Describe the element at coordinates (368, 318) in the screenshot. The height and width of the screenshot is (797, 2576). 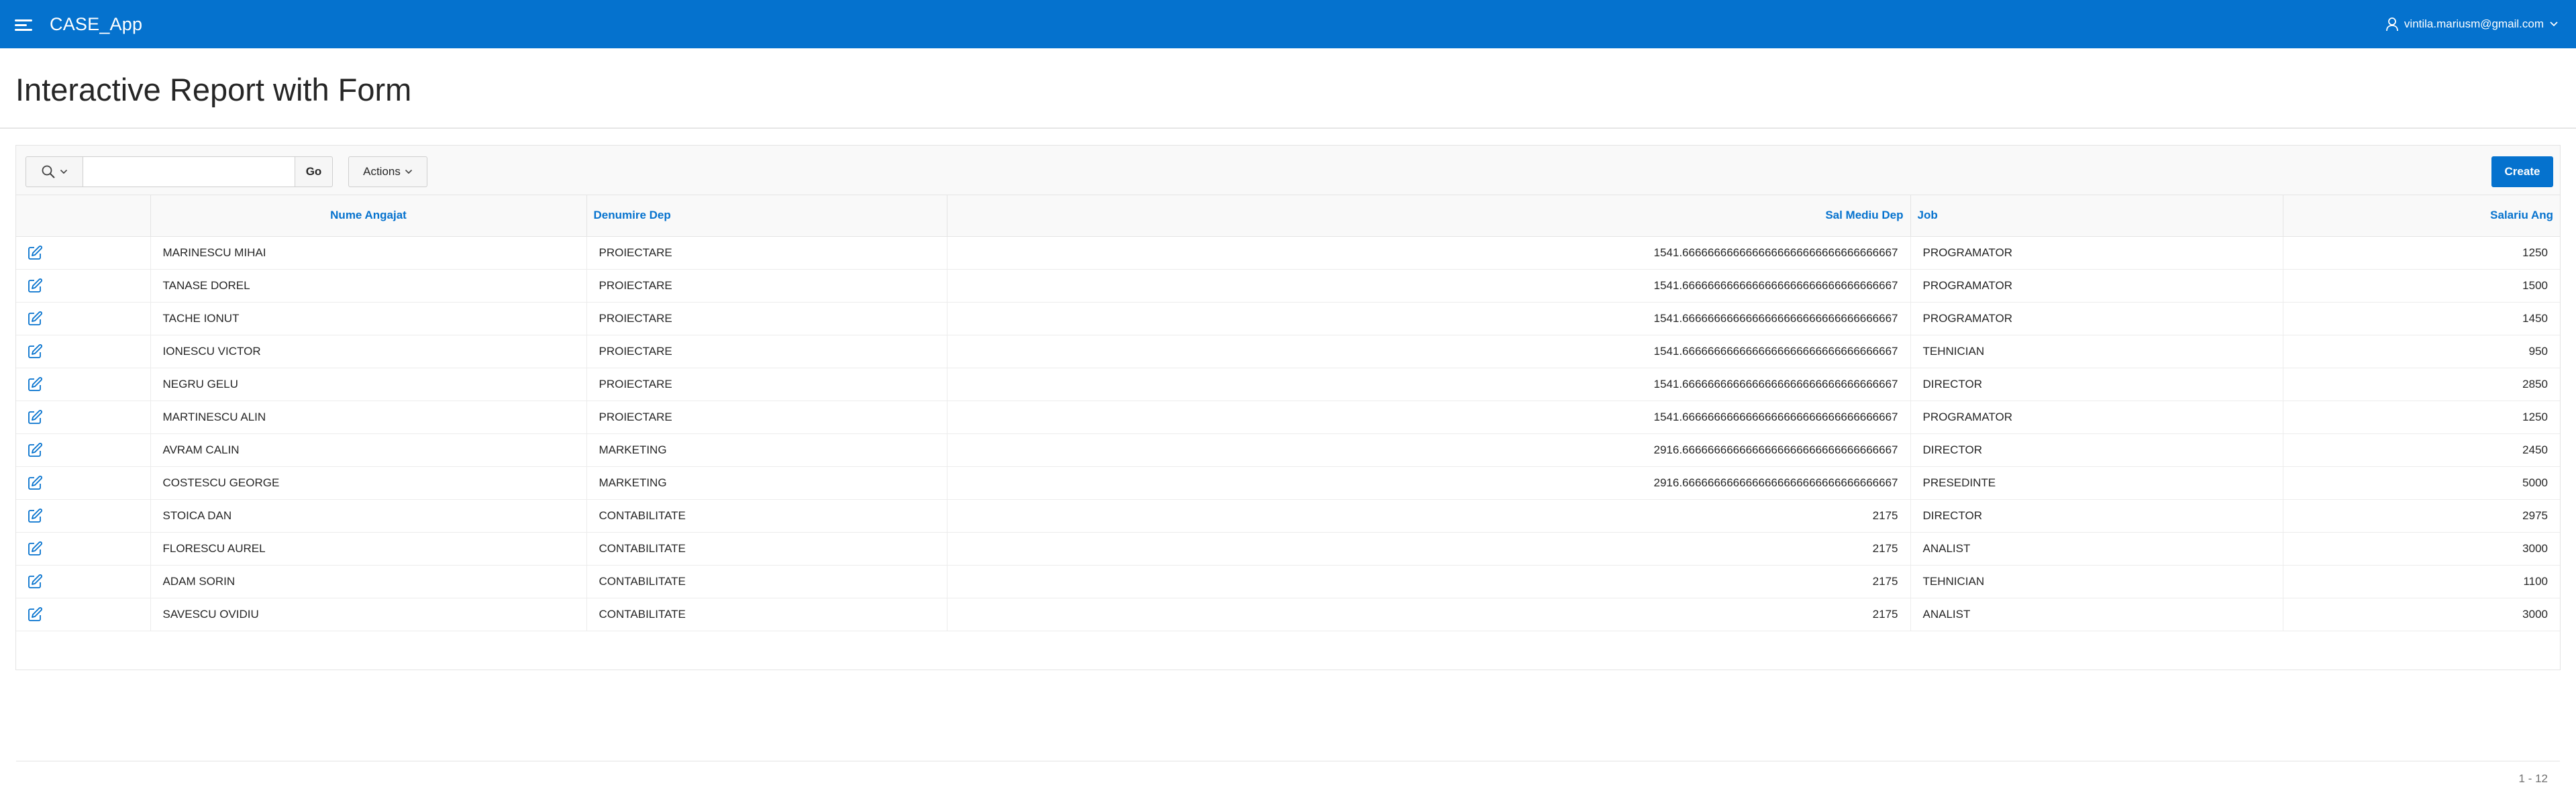
I see `cell-nume-angajat: TACHE IONUT` at that location.